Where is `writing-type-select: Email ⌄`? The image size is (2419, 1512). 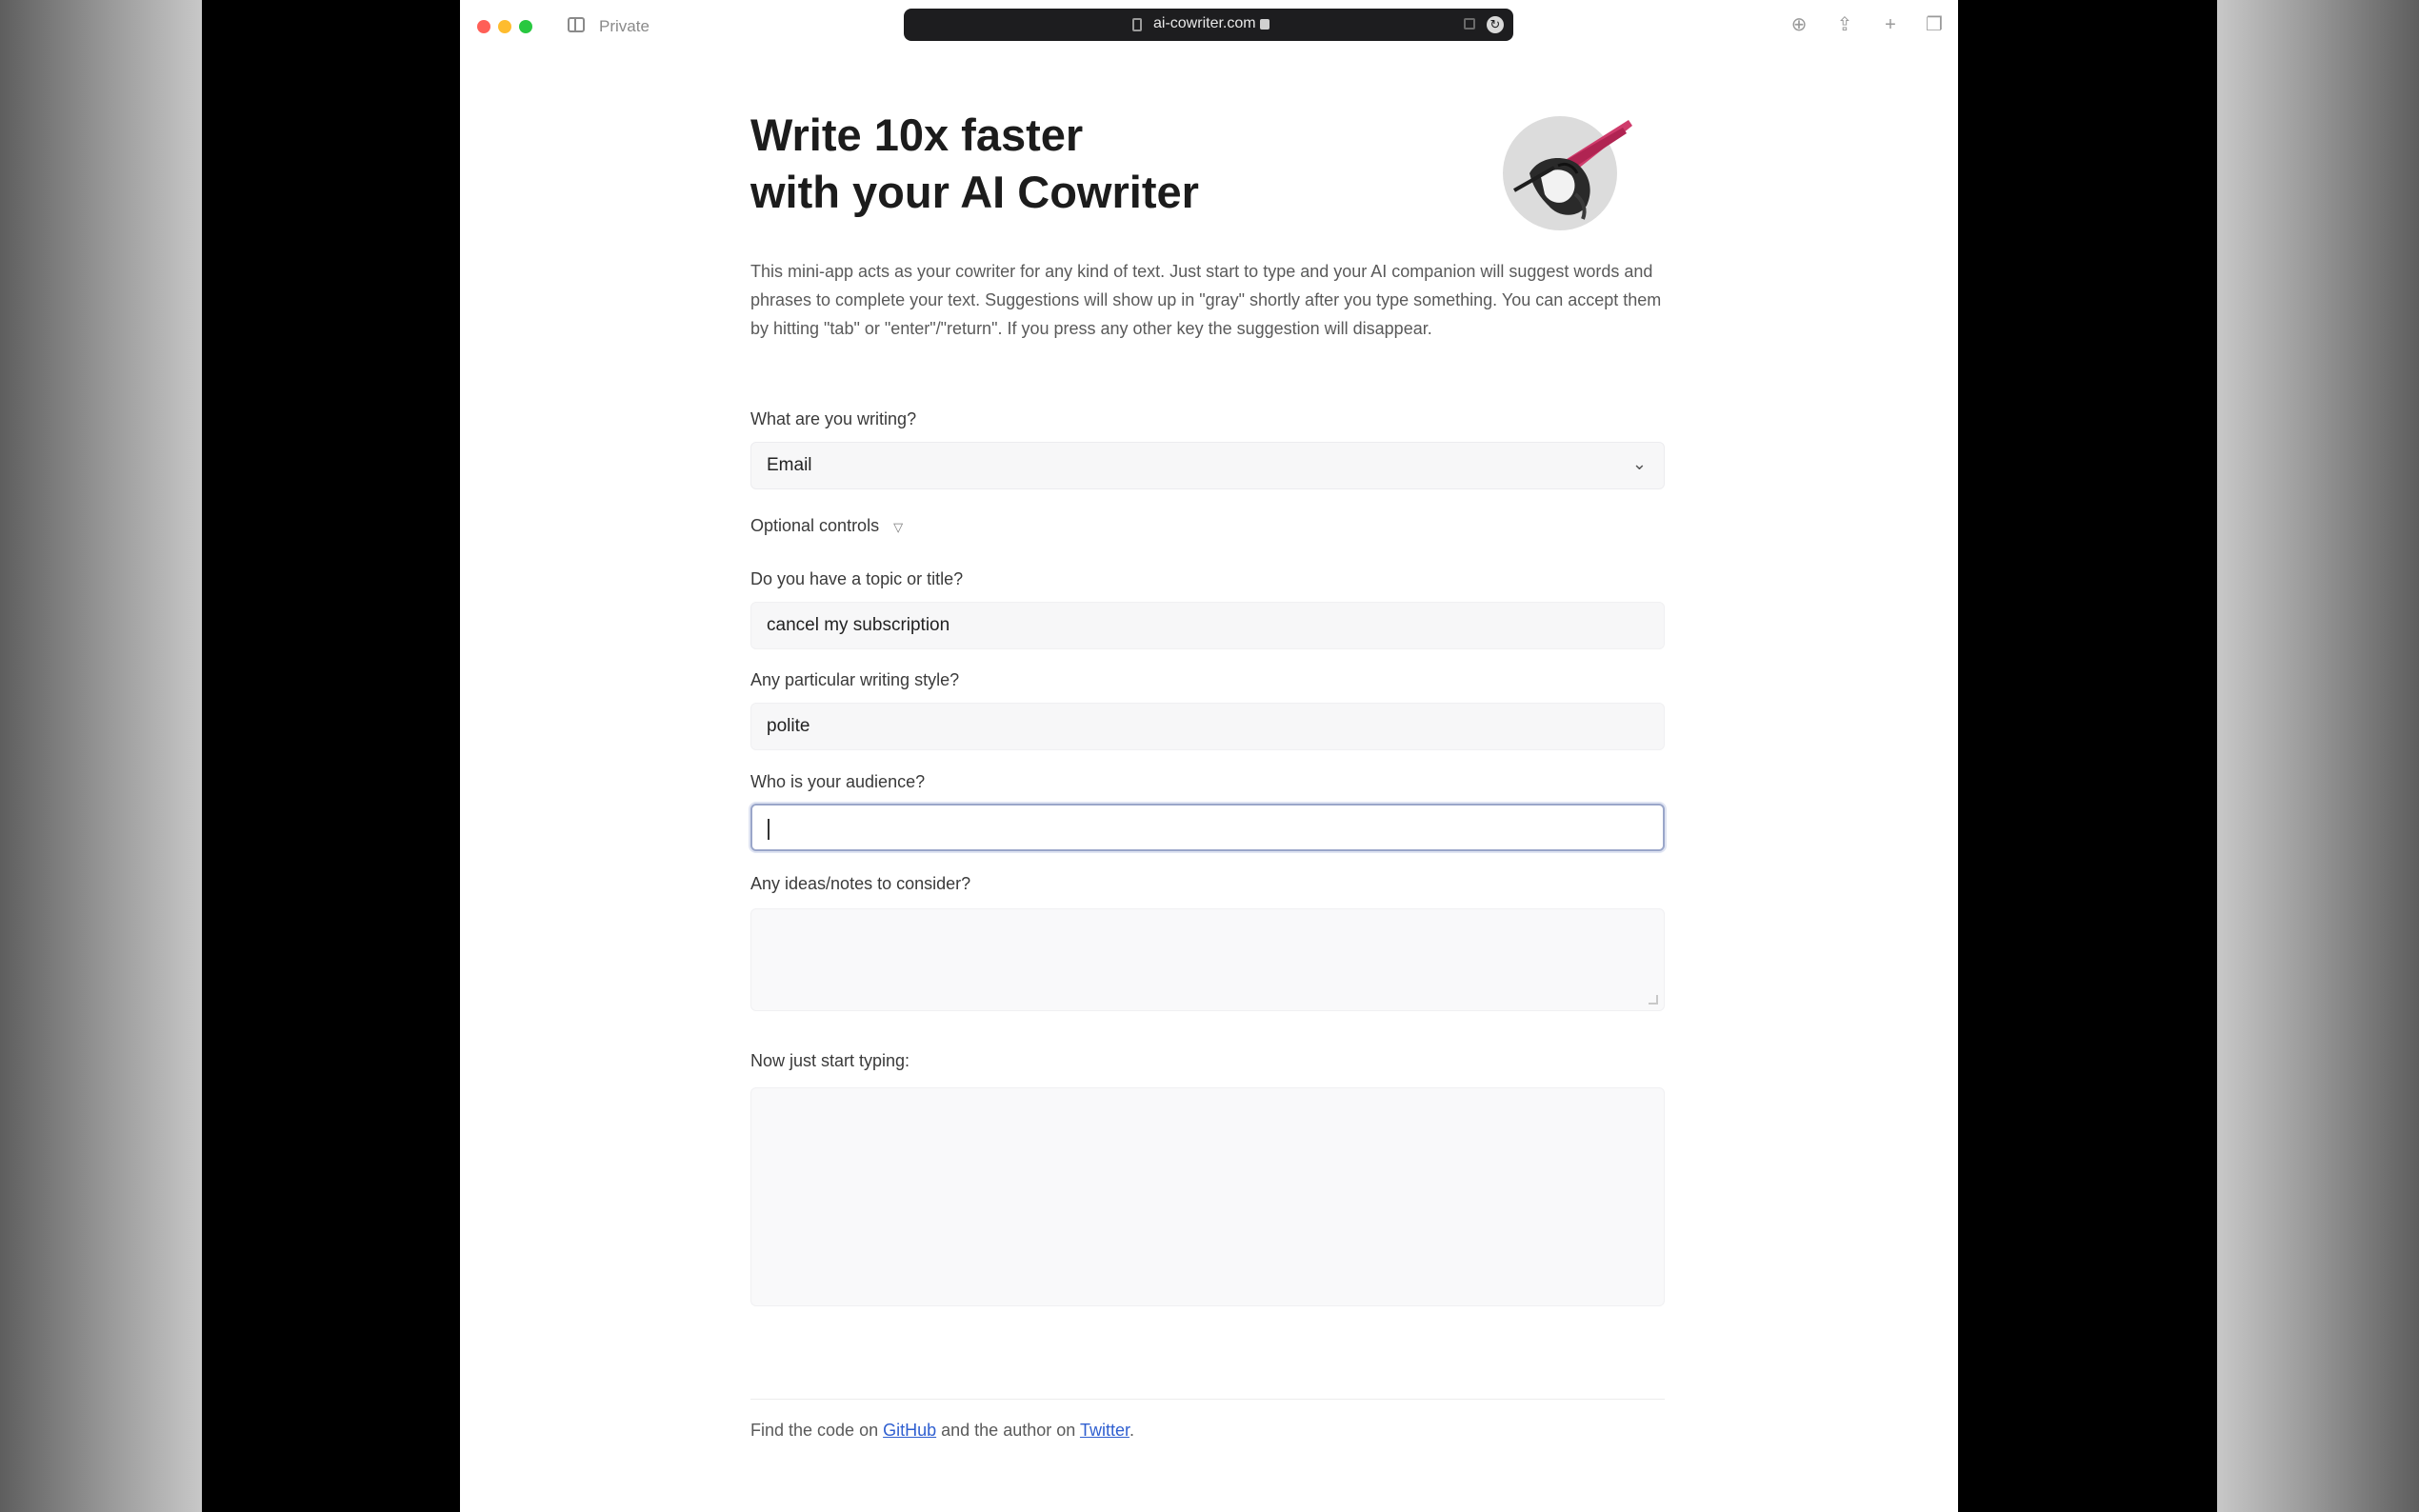 writing-type-select: Email ⌄ is located at coordinates (1207, 465).